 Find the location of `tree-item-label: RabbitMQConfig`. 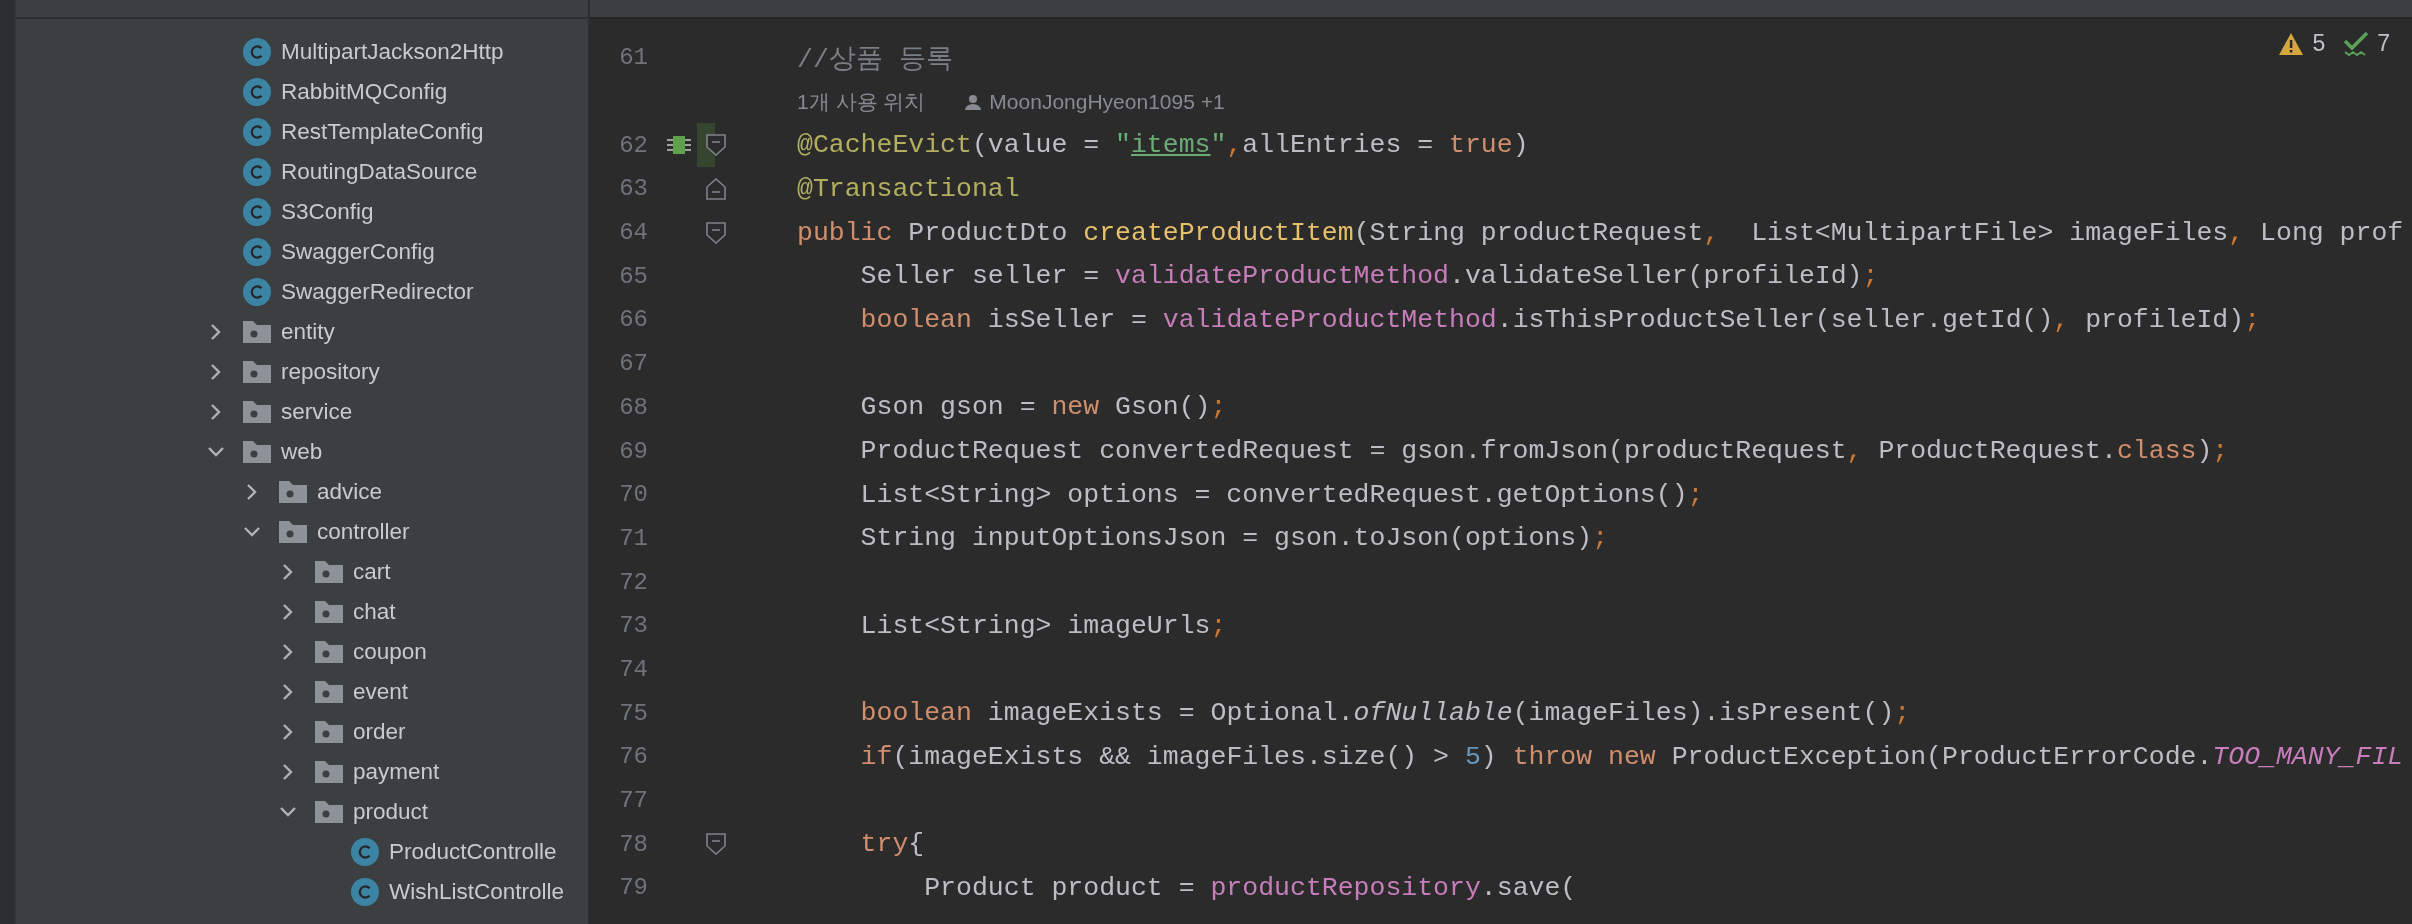

tree-item-label: RabbitMQConfig is located at coordinates (364, 92).